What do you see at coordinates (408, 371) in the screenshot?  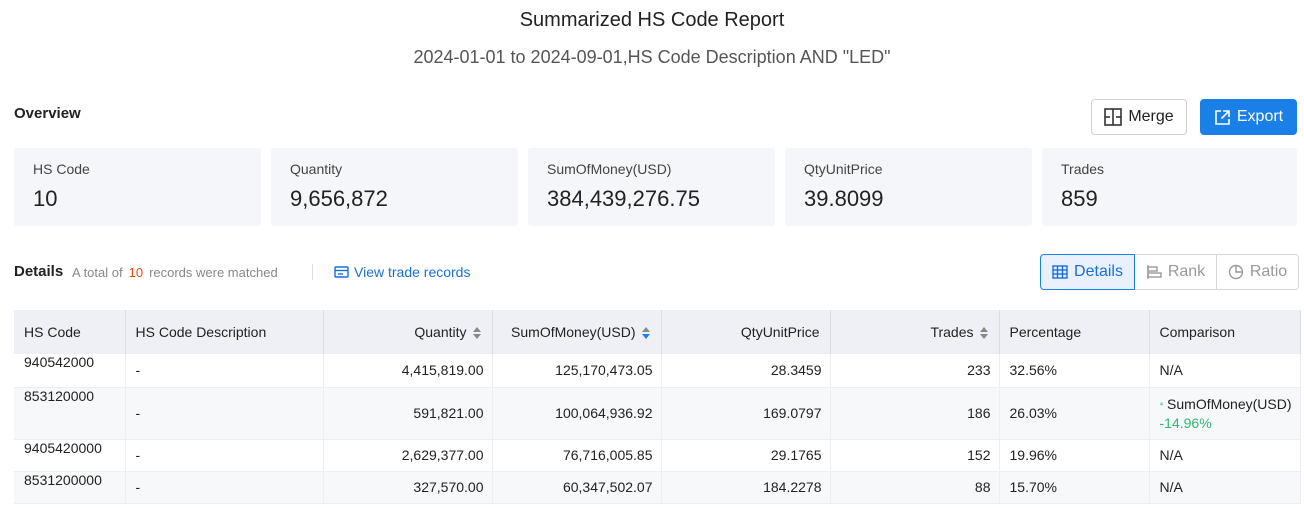 I see `cell-quantity: 4,415,819.00` at bounding box center [408, 371].